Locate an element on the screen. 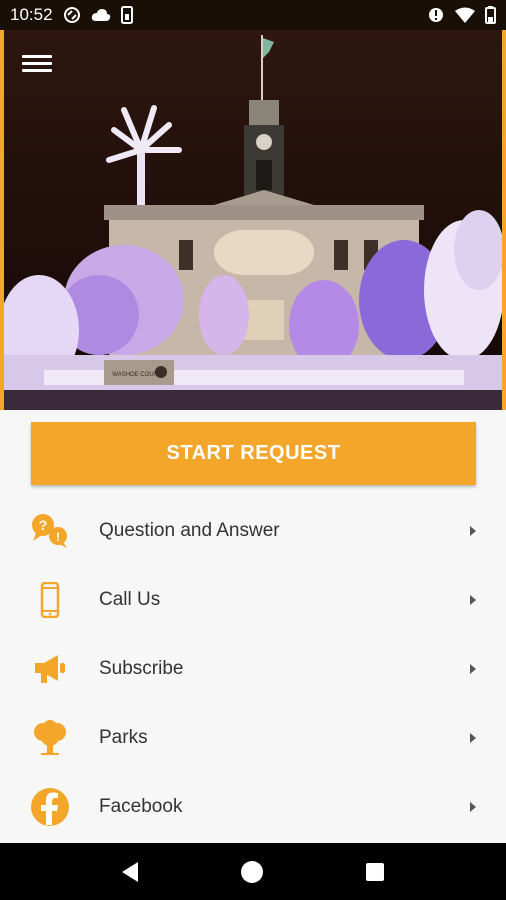 The width and height of the screenshot is (506, 900). menu-item-question-and-answer: ? ! Question and Answer is located at coordinates (253, 530).